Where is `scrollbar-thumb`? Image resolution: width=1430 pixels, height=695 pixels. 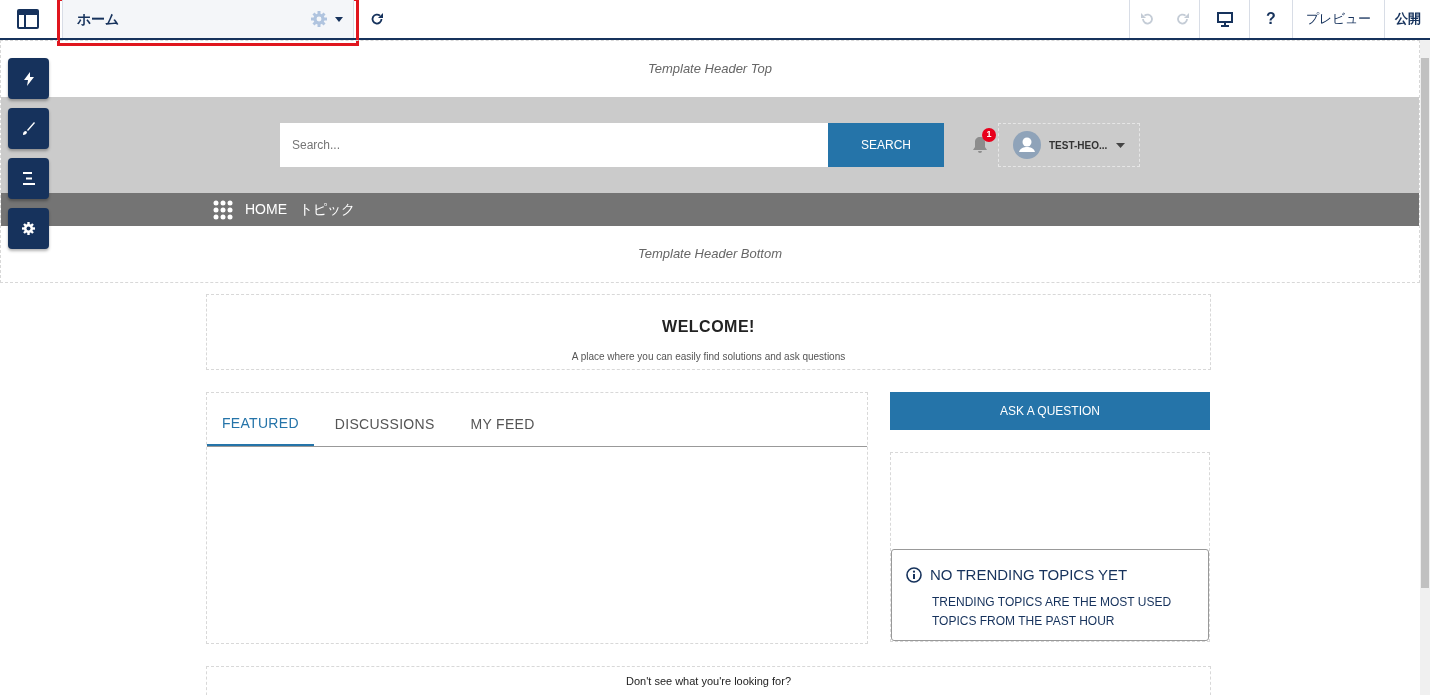 scrollbar-thumb is located at coordinates (1425, 323).